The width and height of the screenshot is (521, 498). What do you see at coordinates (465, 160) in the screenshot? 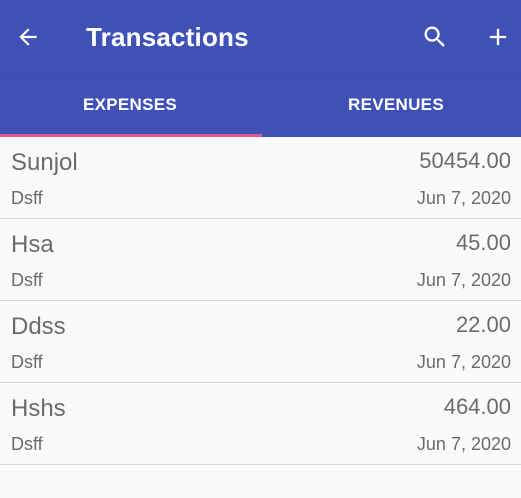
I see `transaction-amount: 50454.00` at bounding box center [465, 160].